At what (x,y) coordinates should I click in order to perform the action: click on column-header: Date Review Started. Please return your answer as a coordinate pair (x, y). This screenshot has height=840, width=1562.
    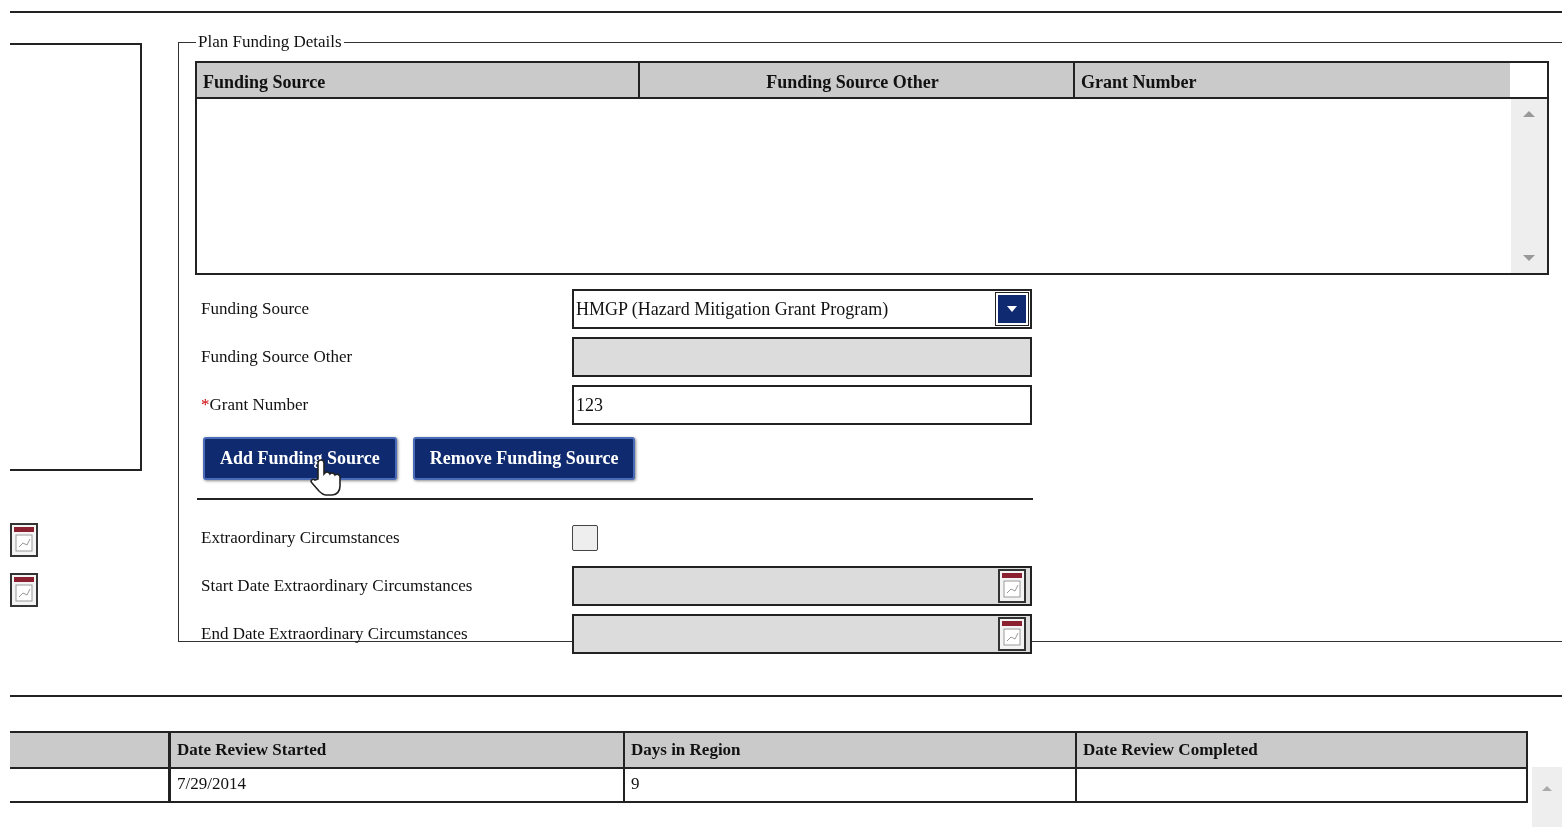
    Looking at the image, I should click on (397, 751).